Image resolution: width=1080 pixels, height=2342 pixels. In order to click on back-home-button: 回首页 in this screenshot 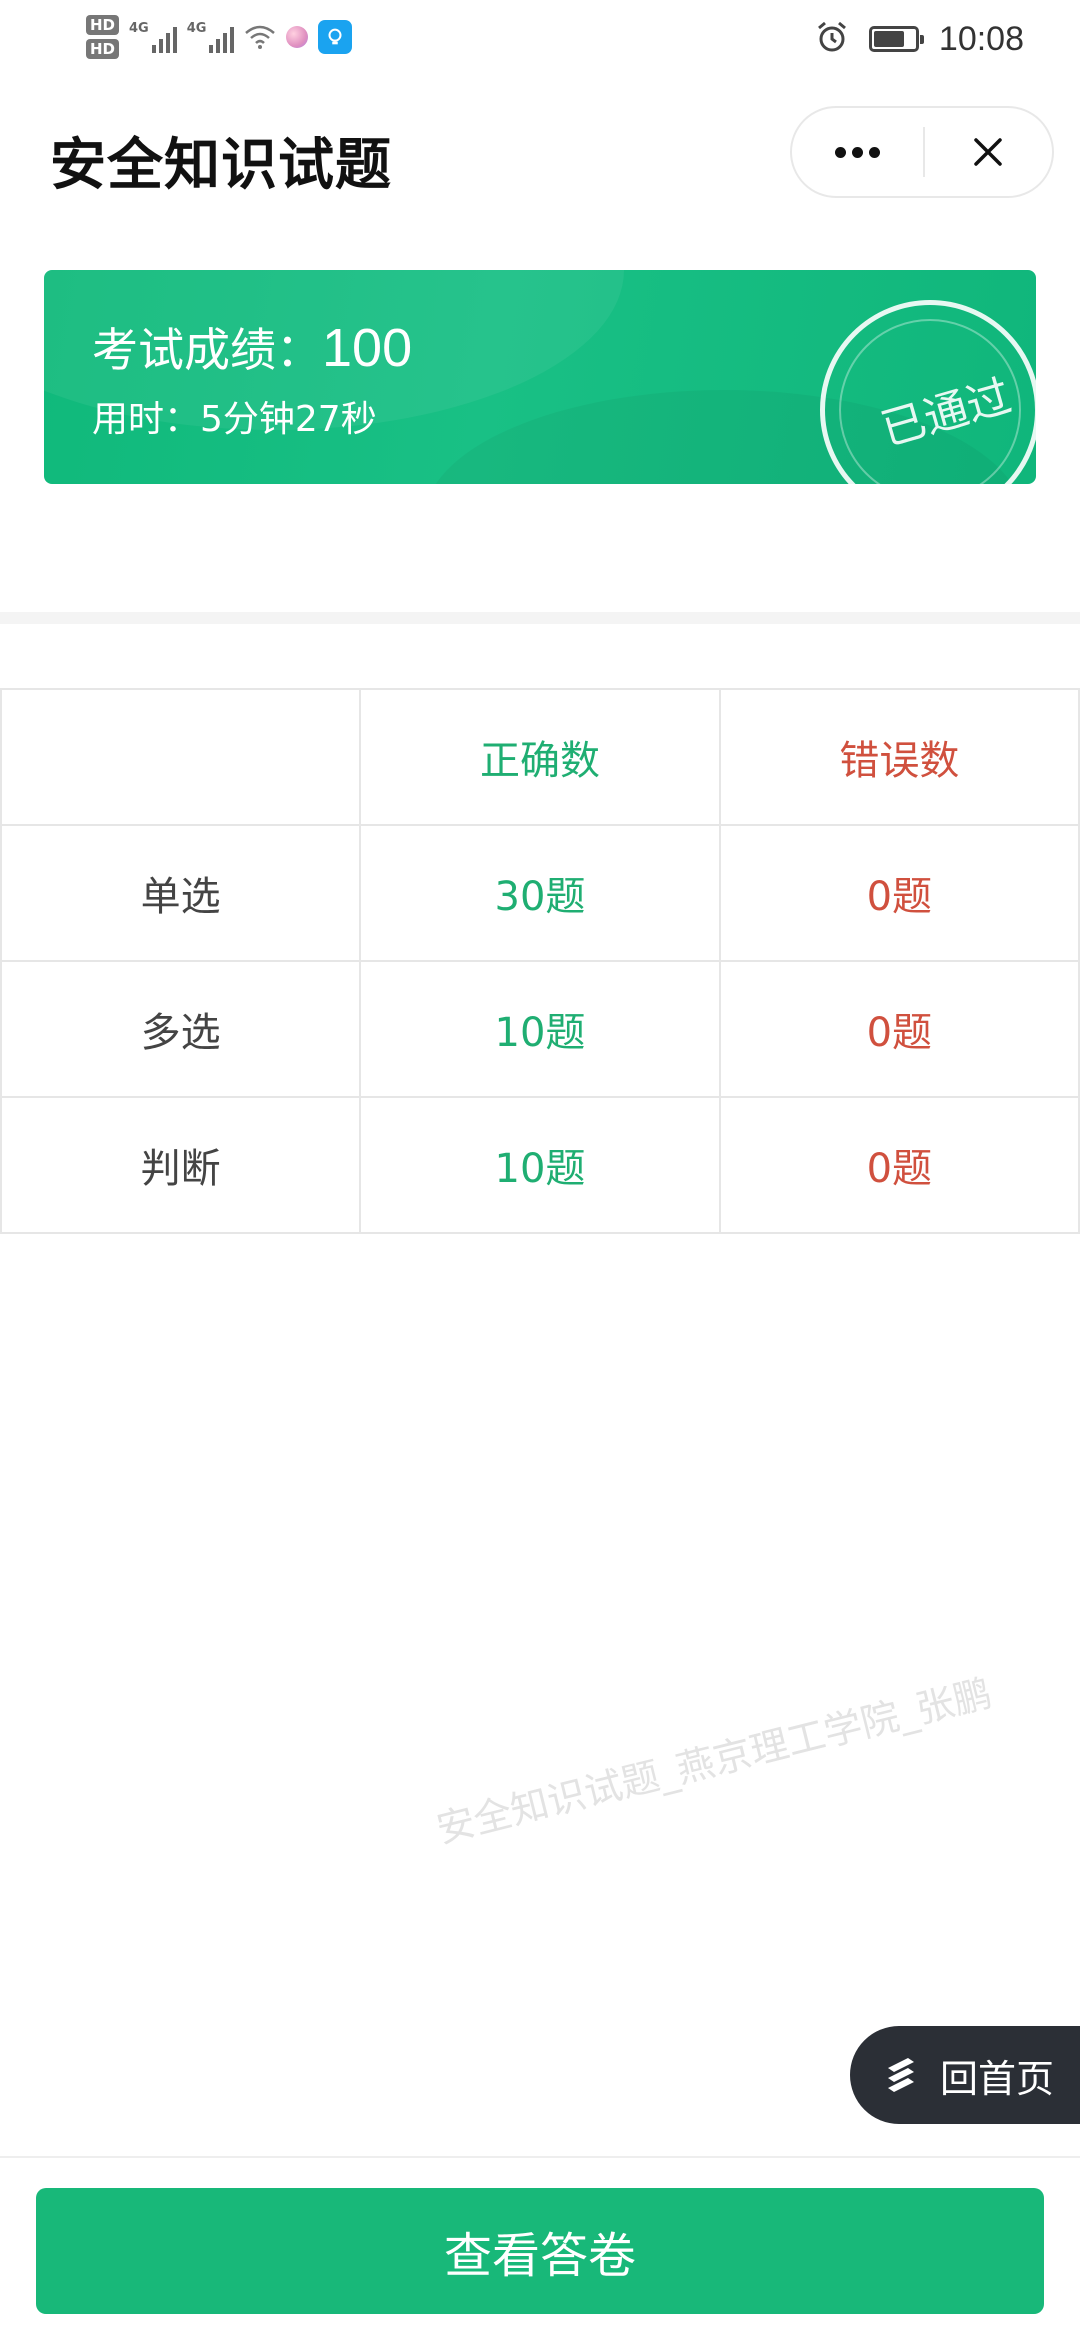, I will do `click(965, 2075)`.